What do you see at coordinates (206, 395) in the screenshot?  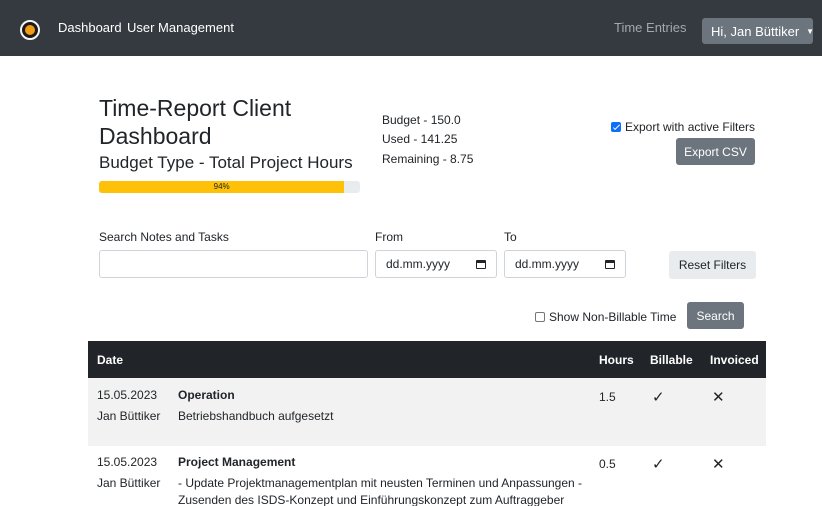 I see `row-task: Operation` at bounding box center [206, 395].